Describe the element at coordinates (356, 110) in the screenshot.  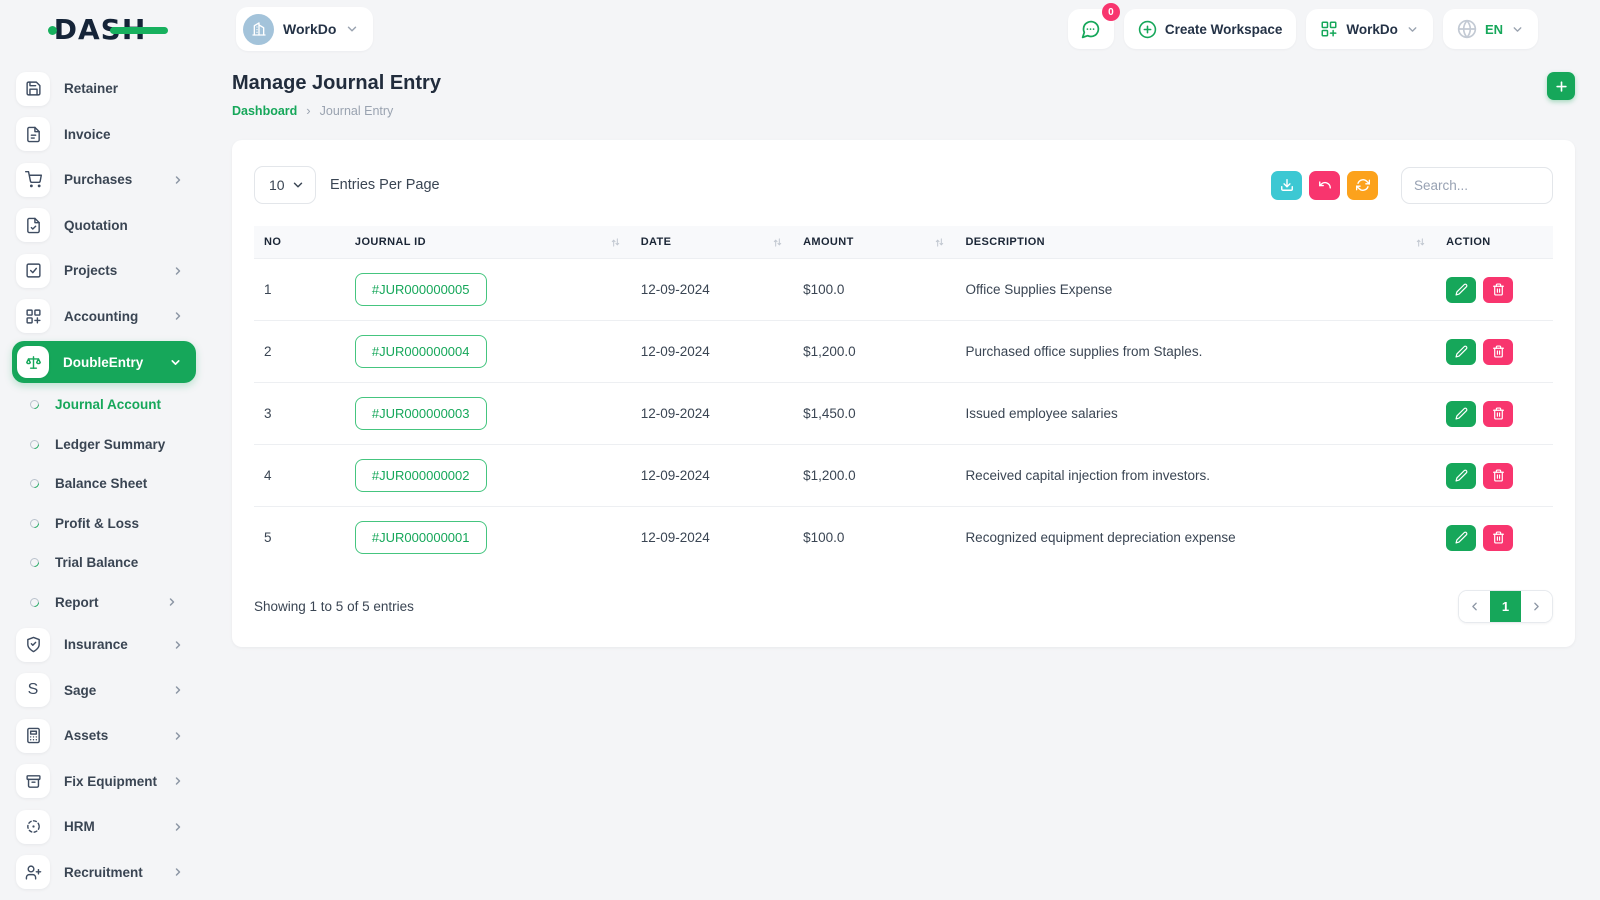
I see `breadcrumb-current: Journal Entry` at that location.